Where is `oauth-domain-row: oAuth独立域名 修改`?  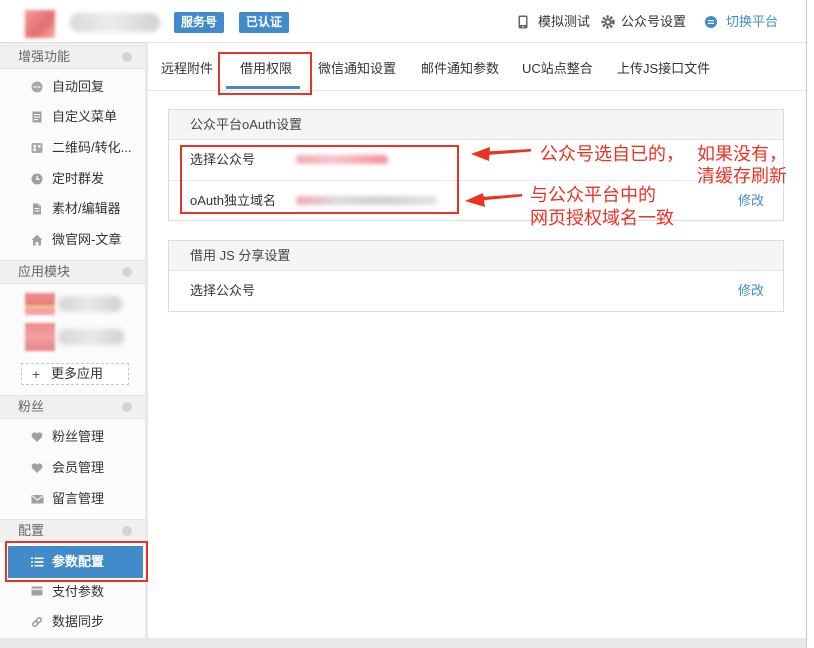
oauth-domain-row: oAuth独立域名 修改 is located at coordinates (476, 200).